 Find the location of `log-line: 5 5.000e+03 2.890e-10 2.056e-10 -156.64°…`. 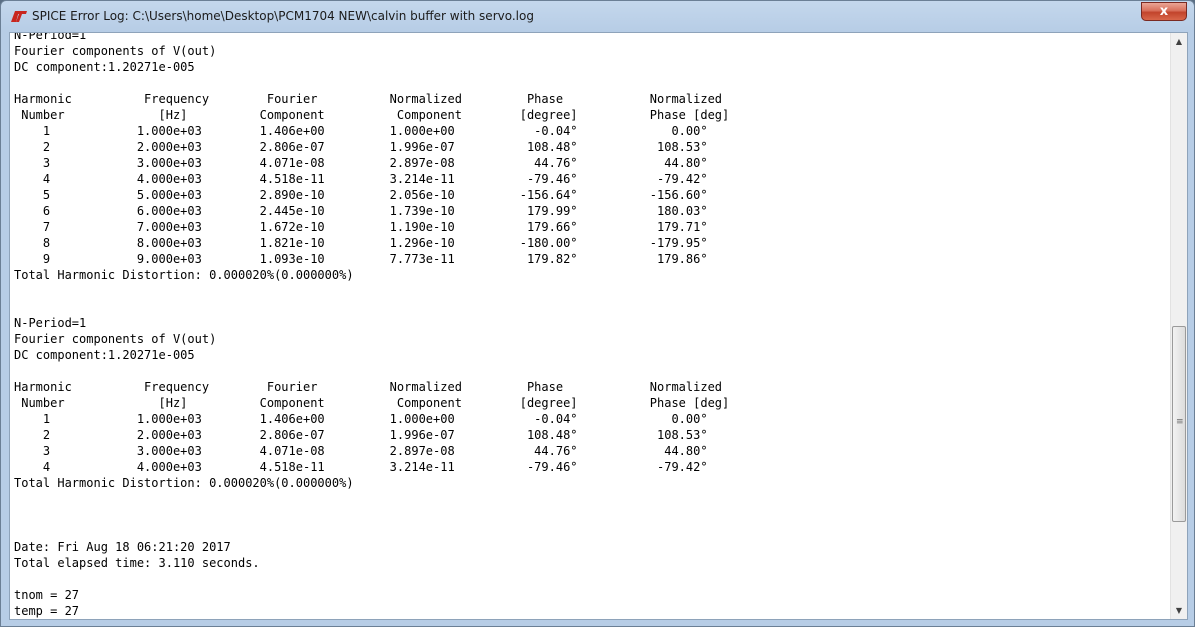

log-line: 5 5.000e+03 2.890e-10 2.056e-10 -156.64°… is located at coordinates (361, 195).